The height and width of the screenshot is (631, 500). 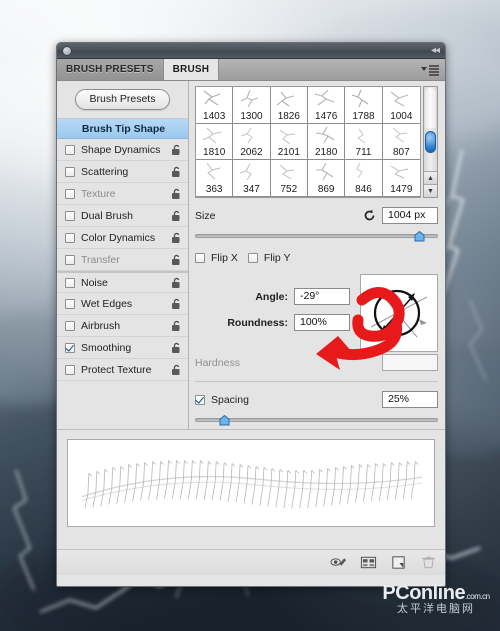 I want to click on brush-thumbnail: 1826, so click(x=289, y=105).